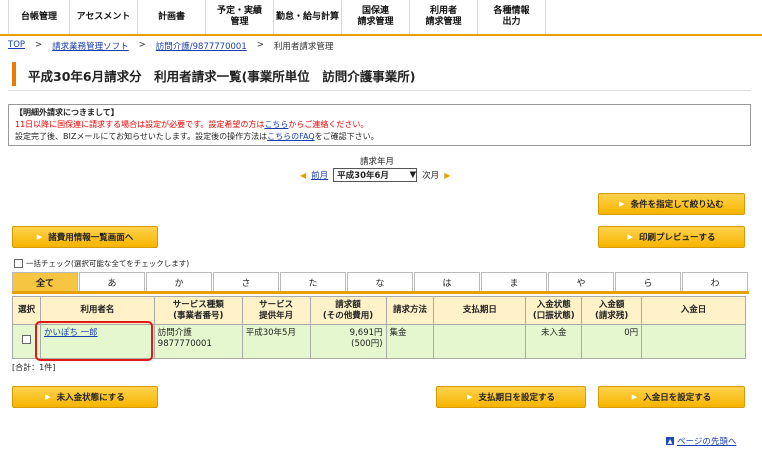 The width and height of the screenshot is (762, 462). Describe the element at coordinates (198, 310) in the screenshot. I see `column-header-2: サービス種類 (事業者番号)` at that location.